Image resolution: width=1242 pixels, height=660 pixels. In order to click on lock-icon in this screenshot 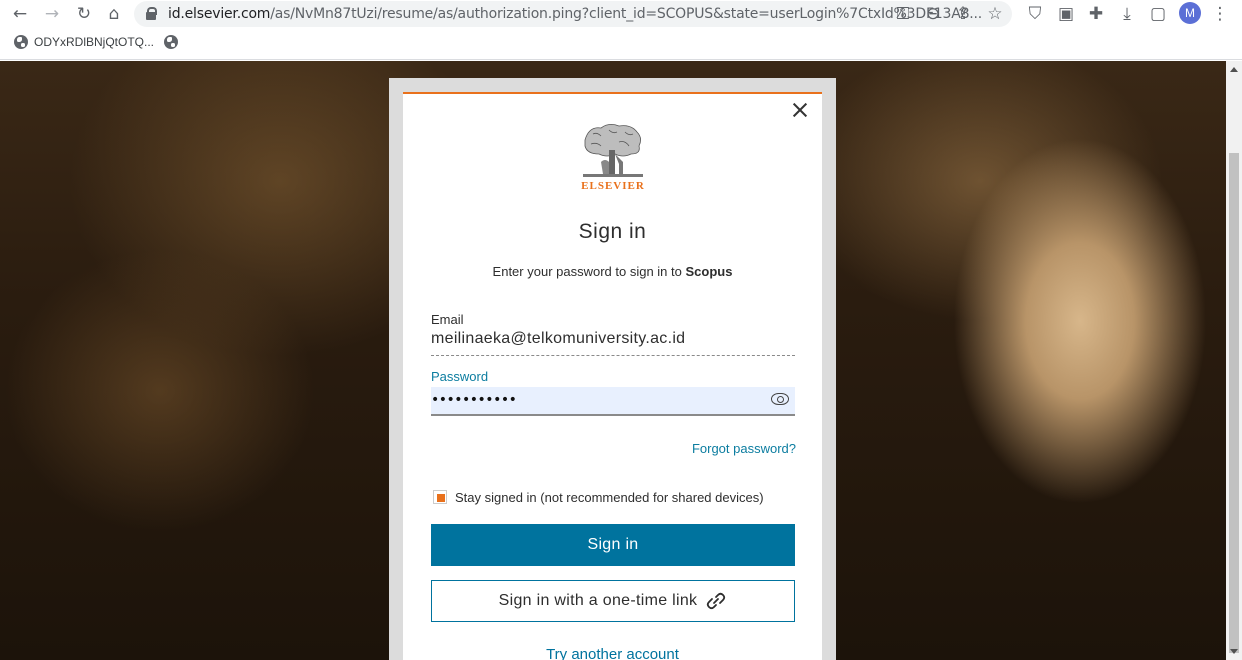, I will do `click(151, 13)`.